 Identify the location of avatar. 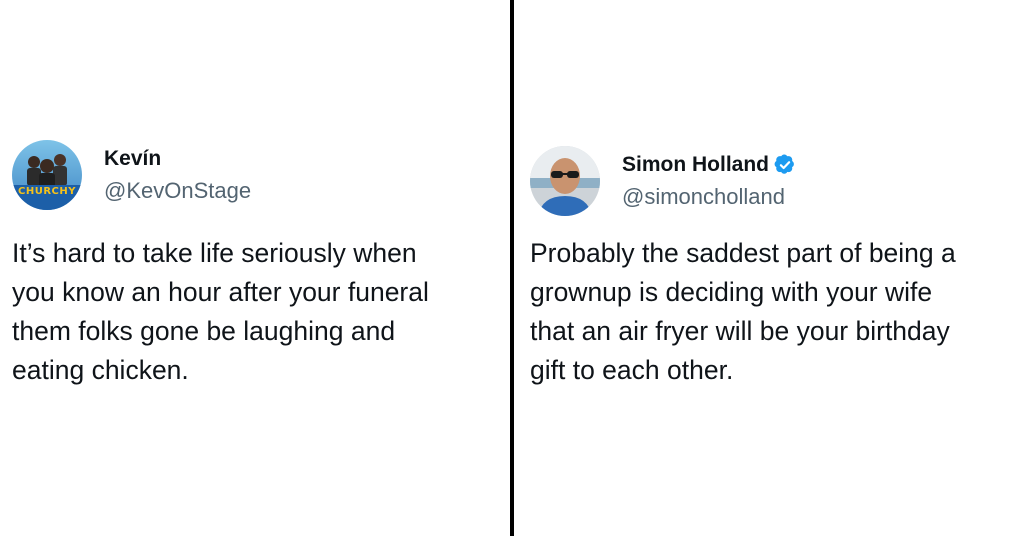
(565, 181).